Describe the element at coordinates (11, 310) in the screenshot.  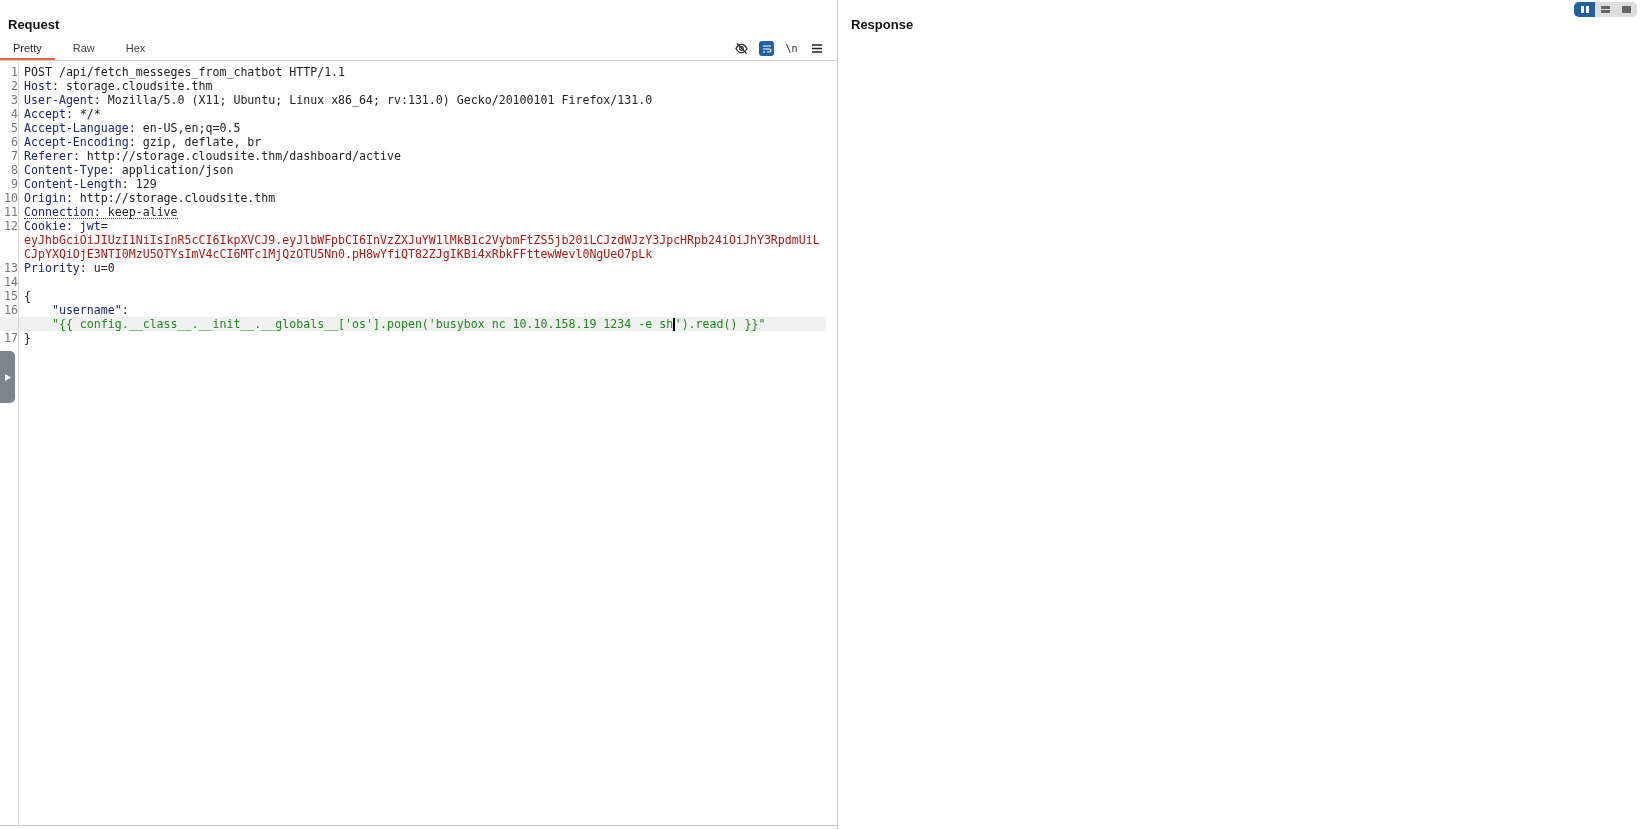
I see `line-number: 16` at that location.